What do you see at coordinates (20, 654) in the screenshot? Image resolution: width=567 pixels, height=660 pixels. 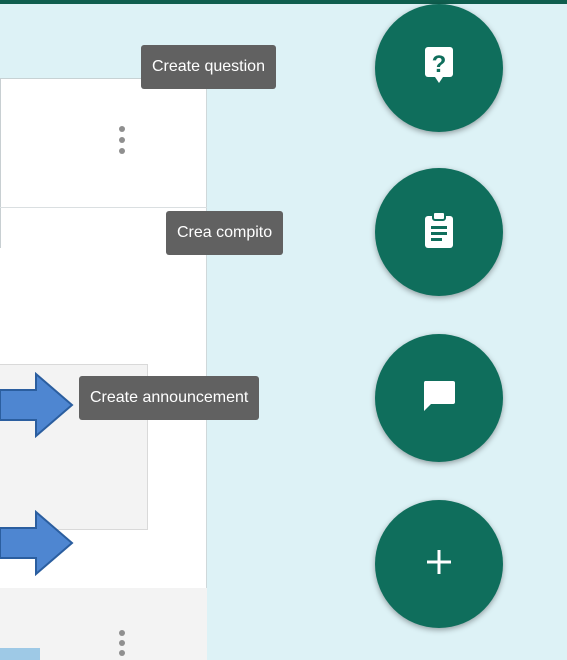 I see `post-accent` at bounding box center [20, 654].